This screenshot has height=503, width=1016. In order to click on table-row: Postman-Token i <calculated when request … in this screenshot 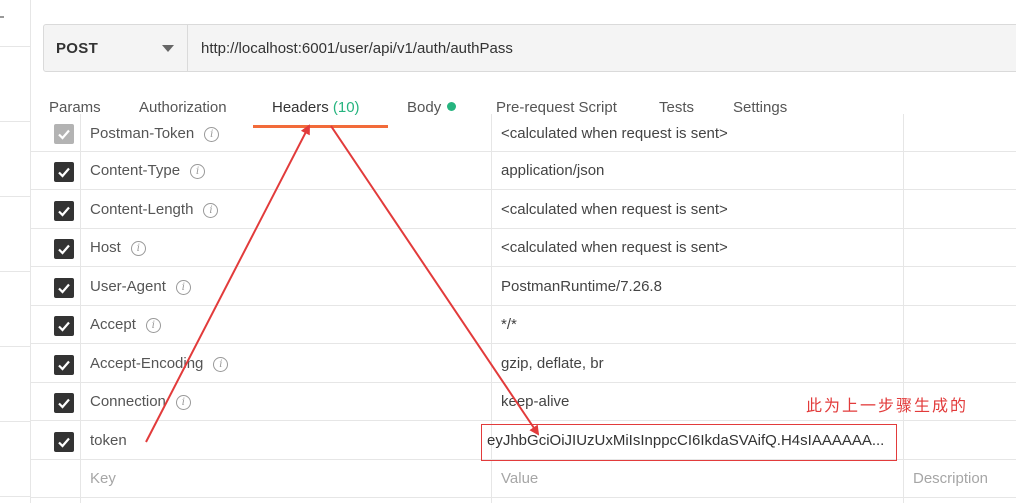, I will do `click(523, 133)`.